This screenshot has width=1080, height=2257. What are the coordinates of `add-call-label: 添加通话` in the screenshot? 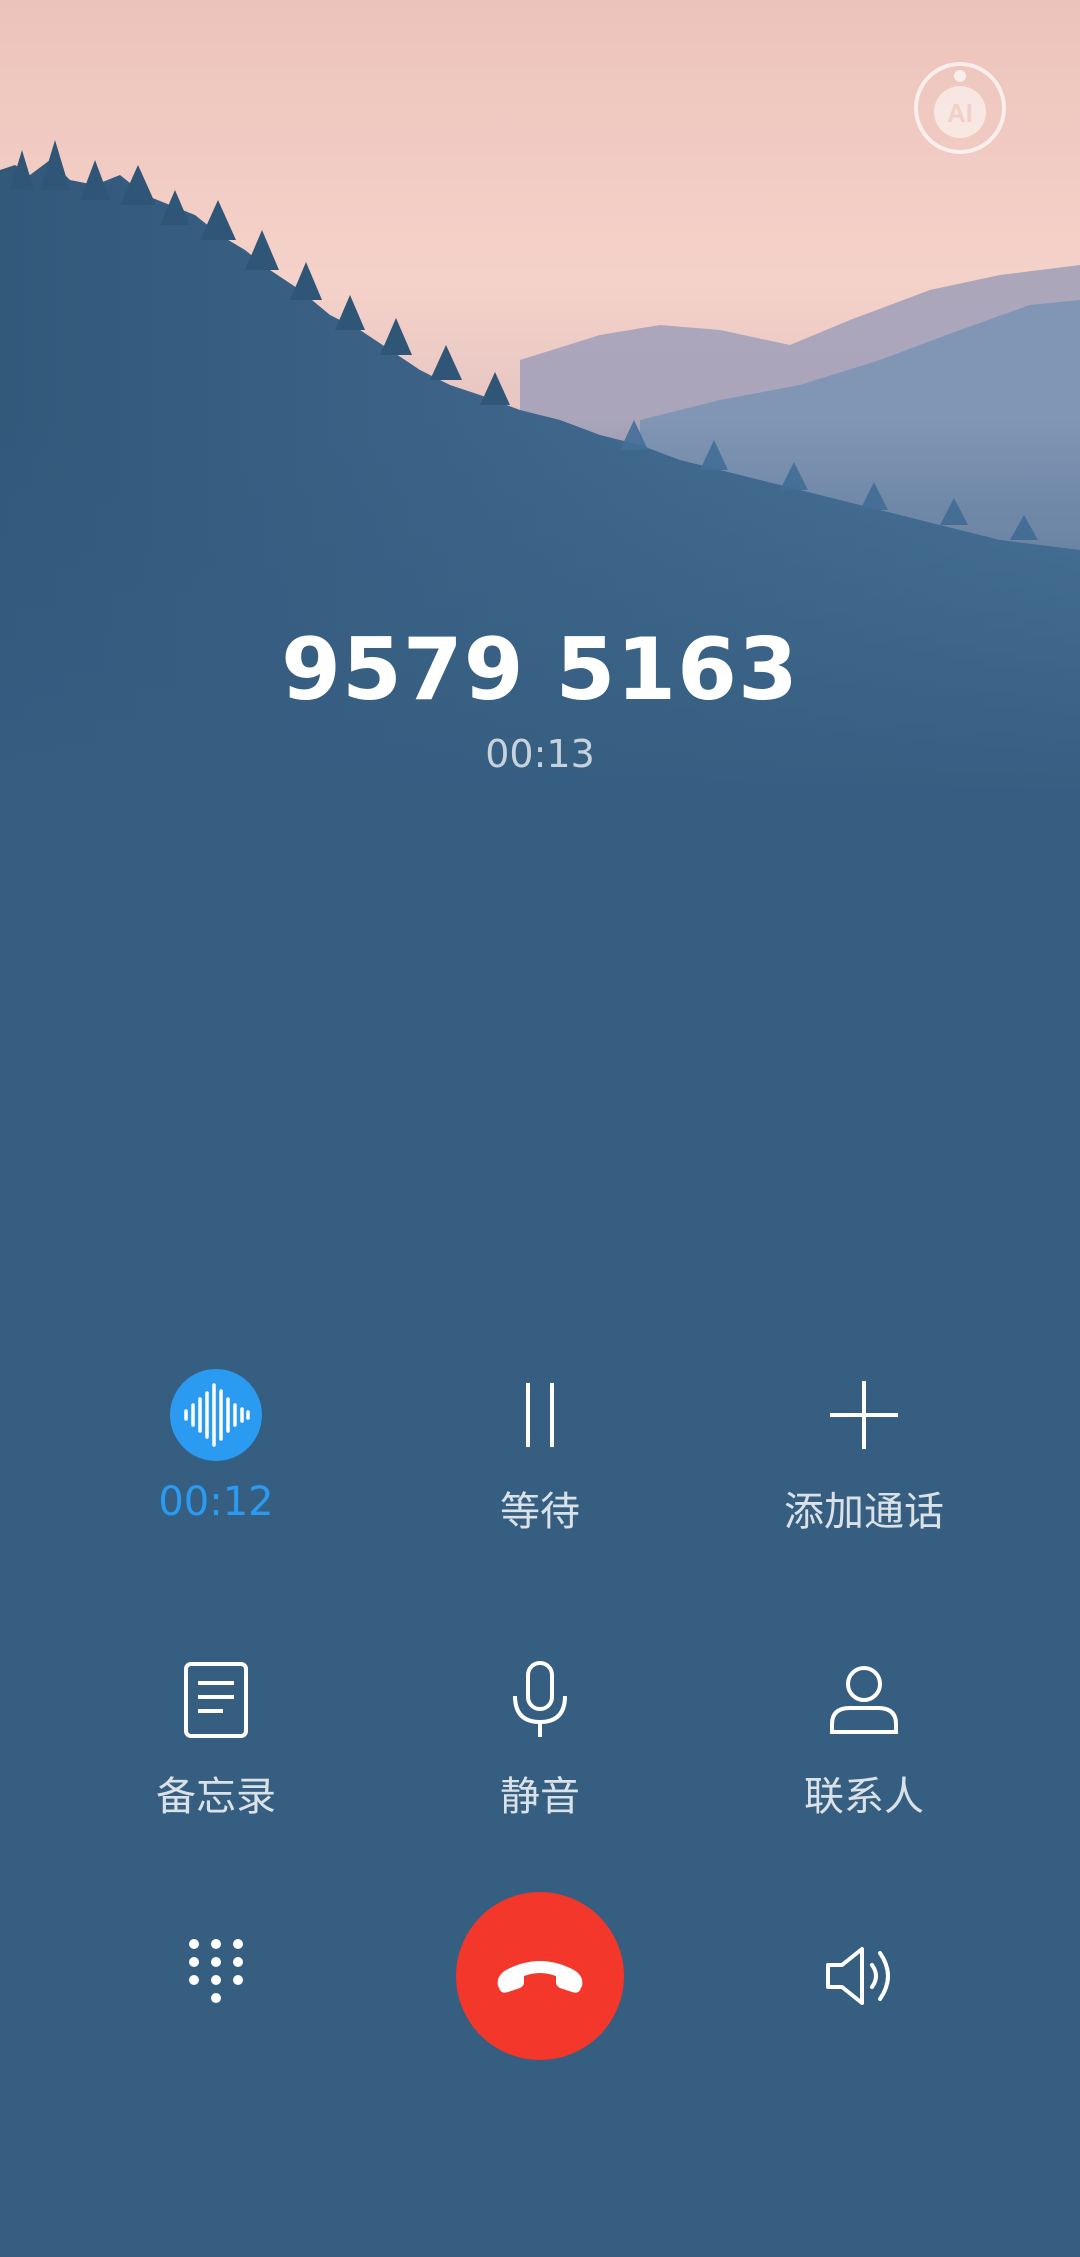 It's located at (864, 1512).